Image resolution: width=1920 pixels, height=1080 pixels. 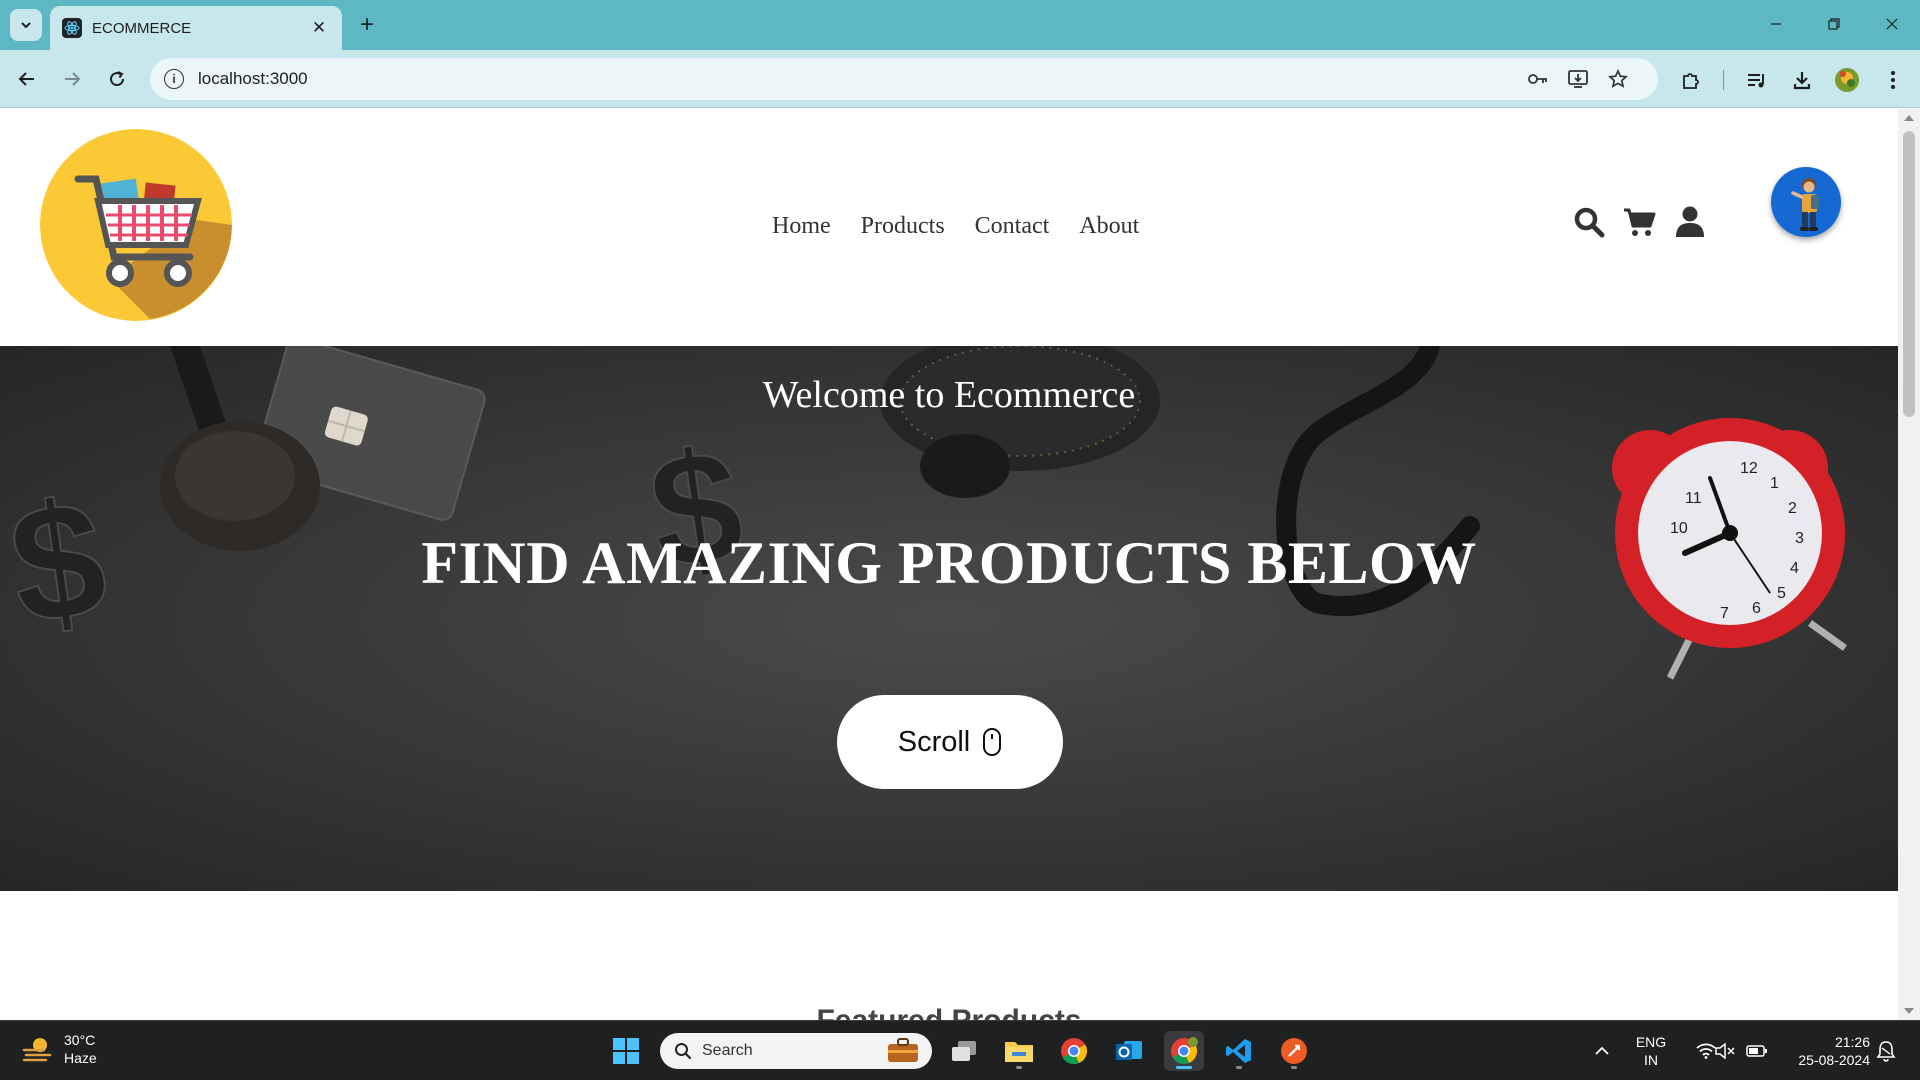 I want to click on windows-taskbar: 30°C Haze Search ENG IN 21:26 25-08-2024, so click(x=960, y=1050).